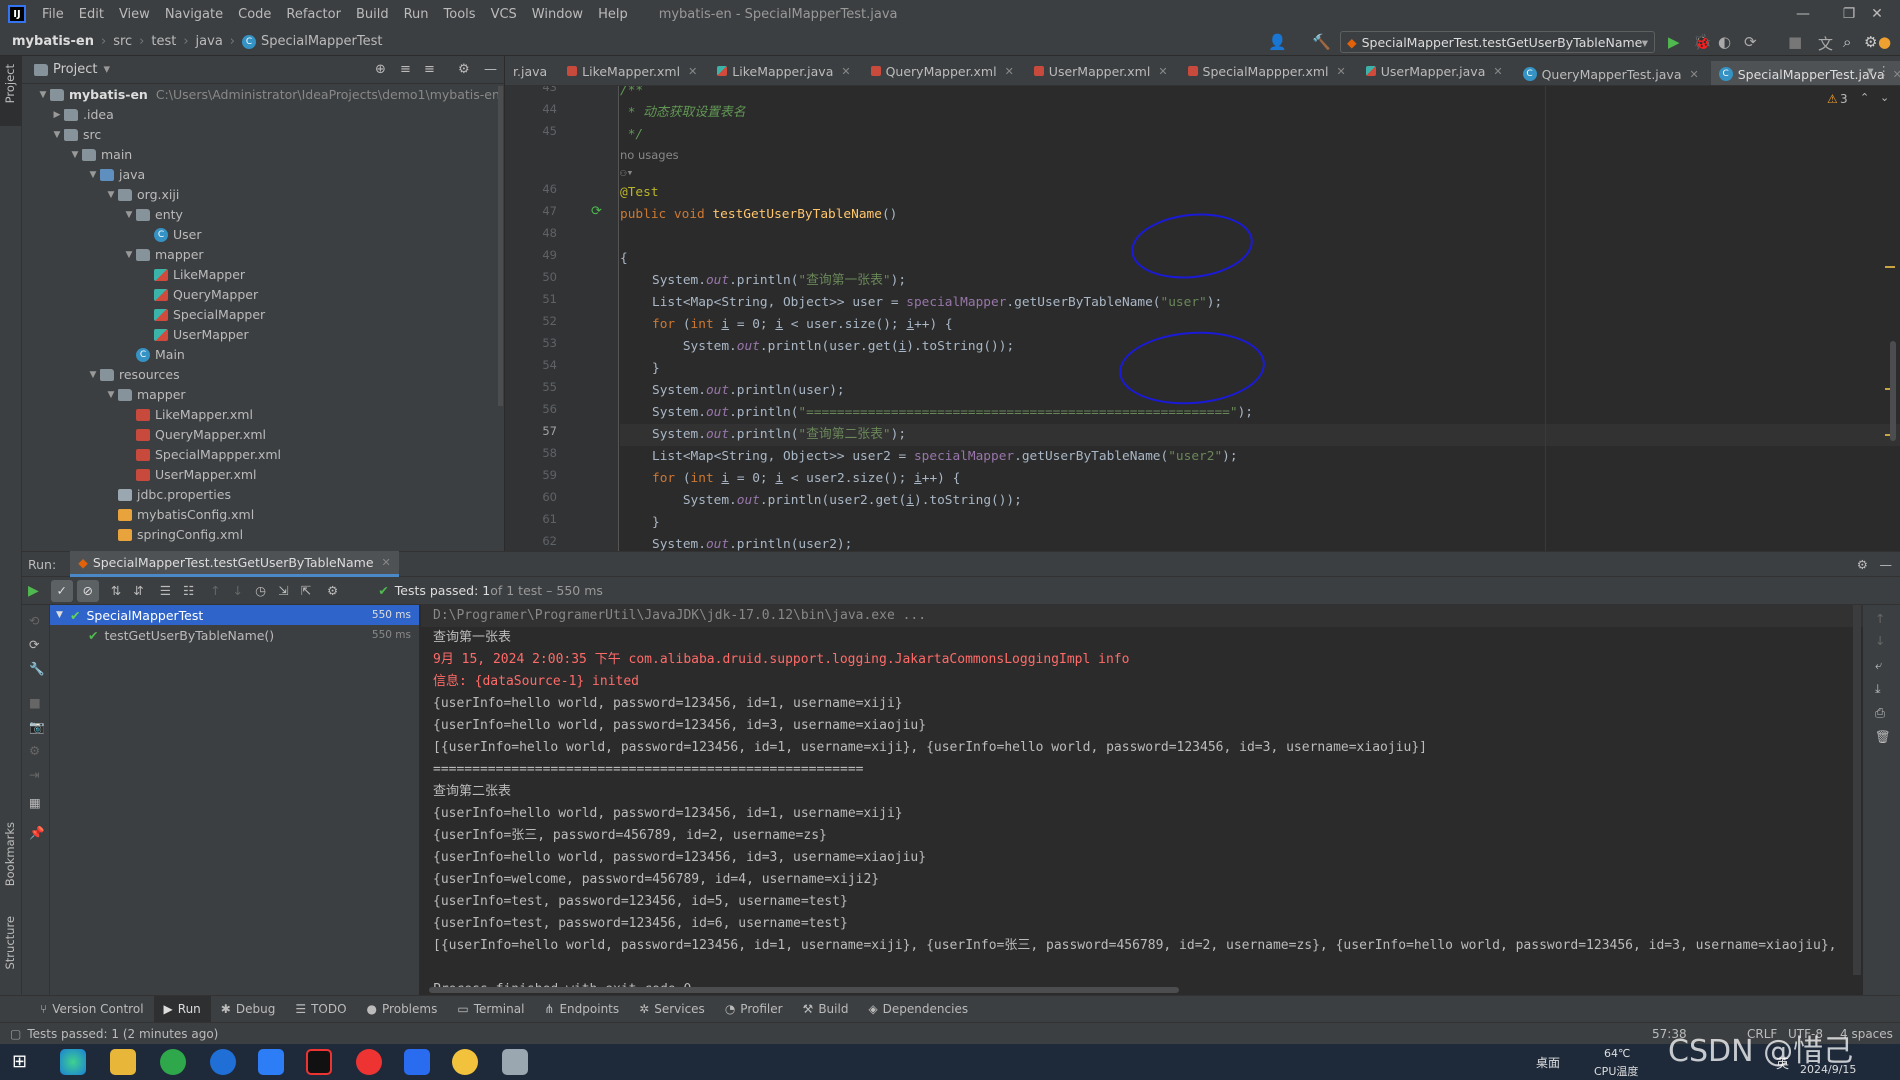 This screenshot has width=1900, height=1080. I want to click on chevron-up-icon: ⌃, so click(1864, 97).